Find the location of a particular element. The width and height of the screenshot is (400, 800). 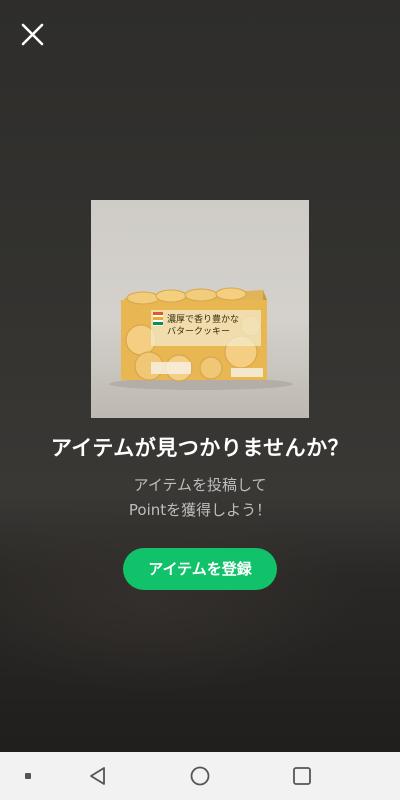

home-icon is located at coordinates (200, 776).